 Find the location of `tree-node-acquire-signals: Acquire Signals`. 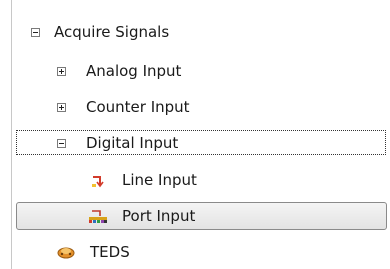

tree-node-acquire-signals: Acquire Signals is located at coordinates (100, 32).